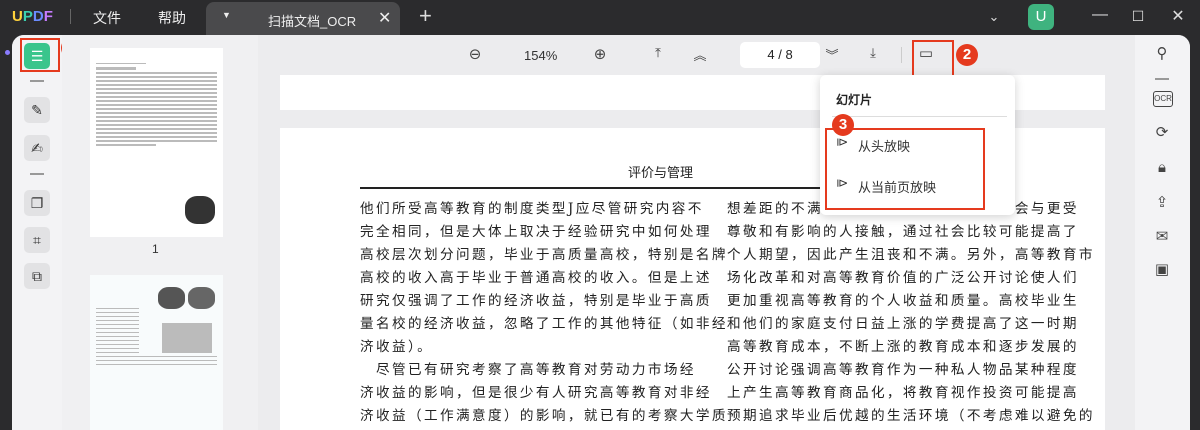  Describe the element at coordinates (903, 393) in the screenshot. I see `text-line: 上产生高等教育商品化，将教育视作投资可能提高` at that location.